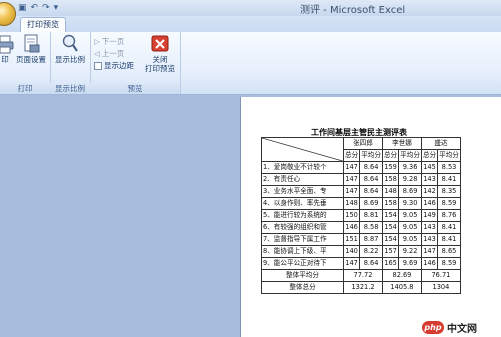  Describe the element at coordinates (302, 167) in the screenshot. I see `criterion-cell: 1、爱岗敬业不计较个` at that location.